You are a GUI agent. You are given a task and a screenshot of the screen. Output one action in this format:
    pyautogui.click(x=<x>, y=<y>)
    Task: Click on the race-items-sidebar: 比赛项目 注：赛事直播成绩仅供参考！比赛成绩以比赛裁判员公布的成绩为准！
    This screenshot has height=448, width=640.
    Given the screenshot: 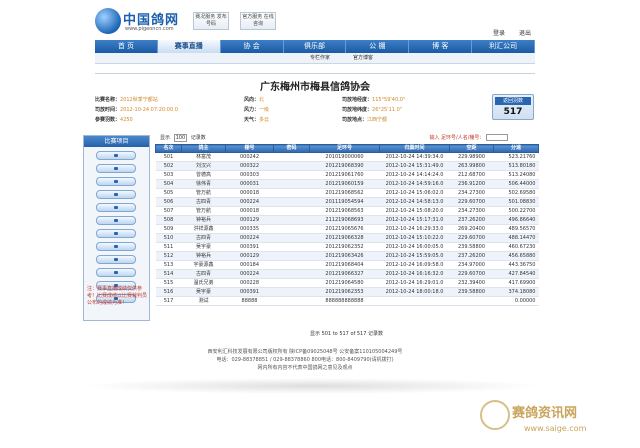 What is the action you would take?
    pyautogui.click(x=116, y=228)
    